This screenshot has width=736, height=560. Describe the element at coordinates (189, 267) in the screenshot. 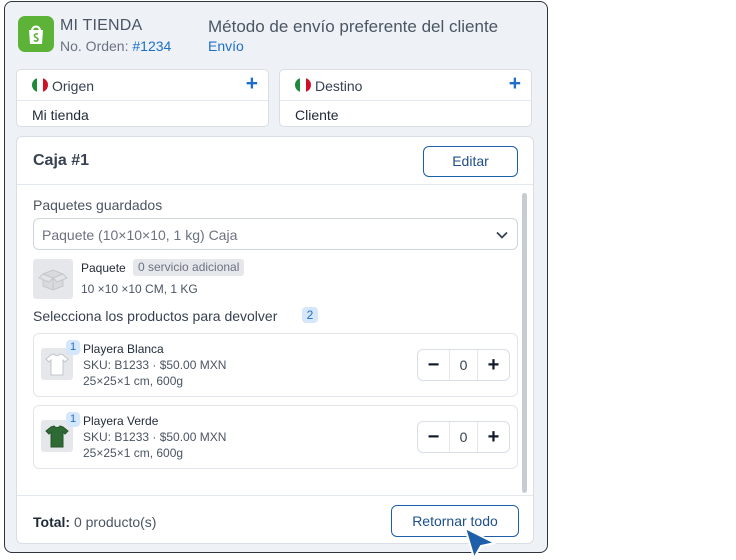

I see `additional-service-badge: 0 servicio adicional` at that location.